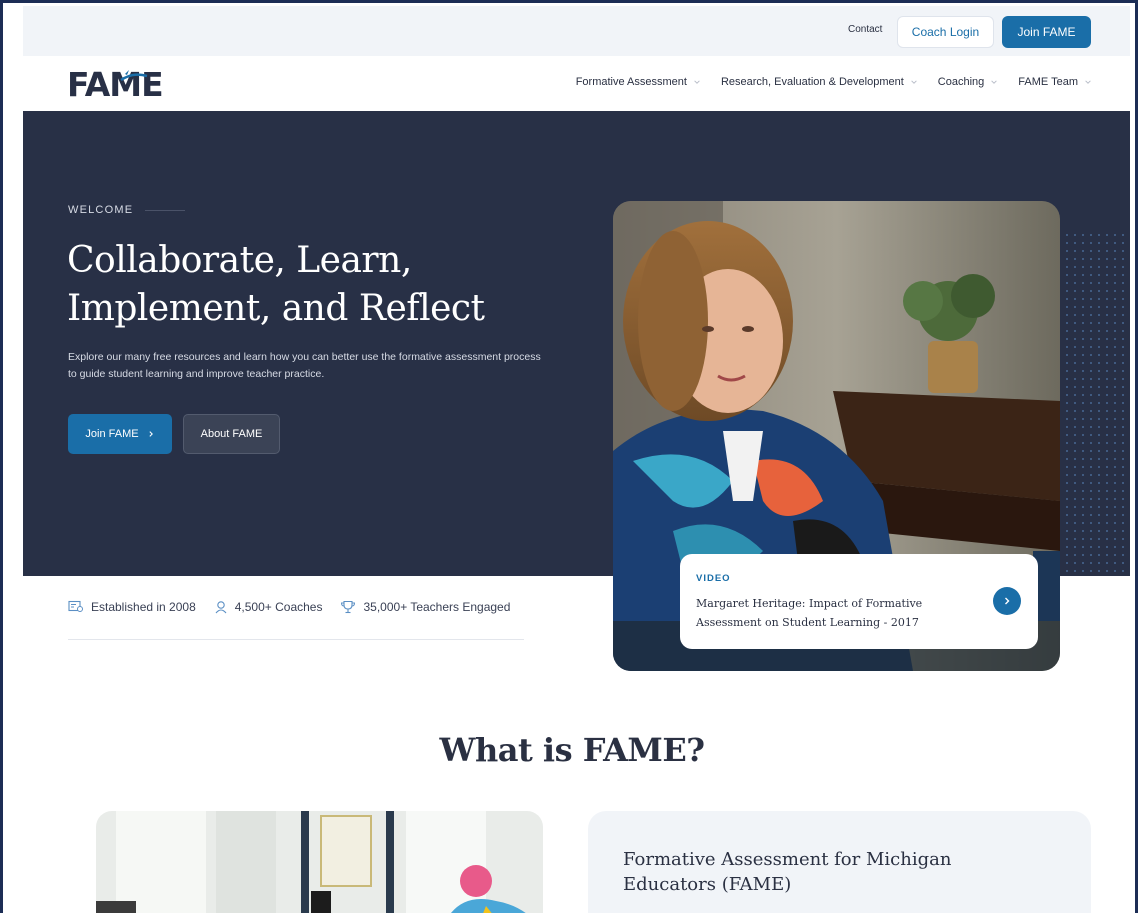 The image size is (1138, 913). What do you see at coordinates (75, 606) in the screenshot?
I see `certificate-icon` at bounding box center [75, 606].